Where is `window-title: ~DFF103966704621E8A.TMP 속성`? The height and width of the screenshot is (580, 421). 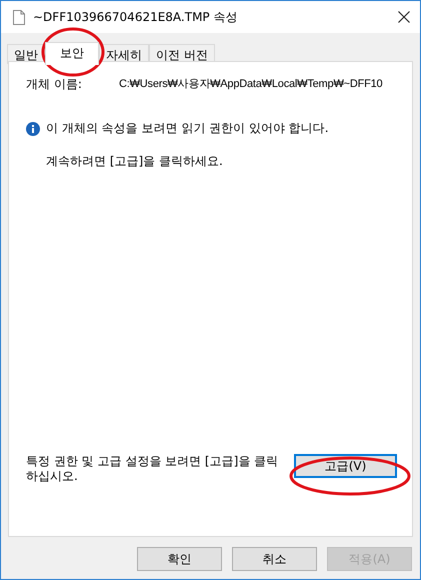 window-title: ~DFF103966704621E8A.TMP 속성 is located at coordinates (135, 17).